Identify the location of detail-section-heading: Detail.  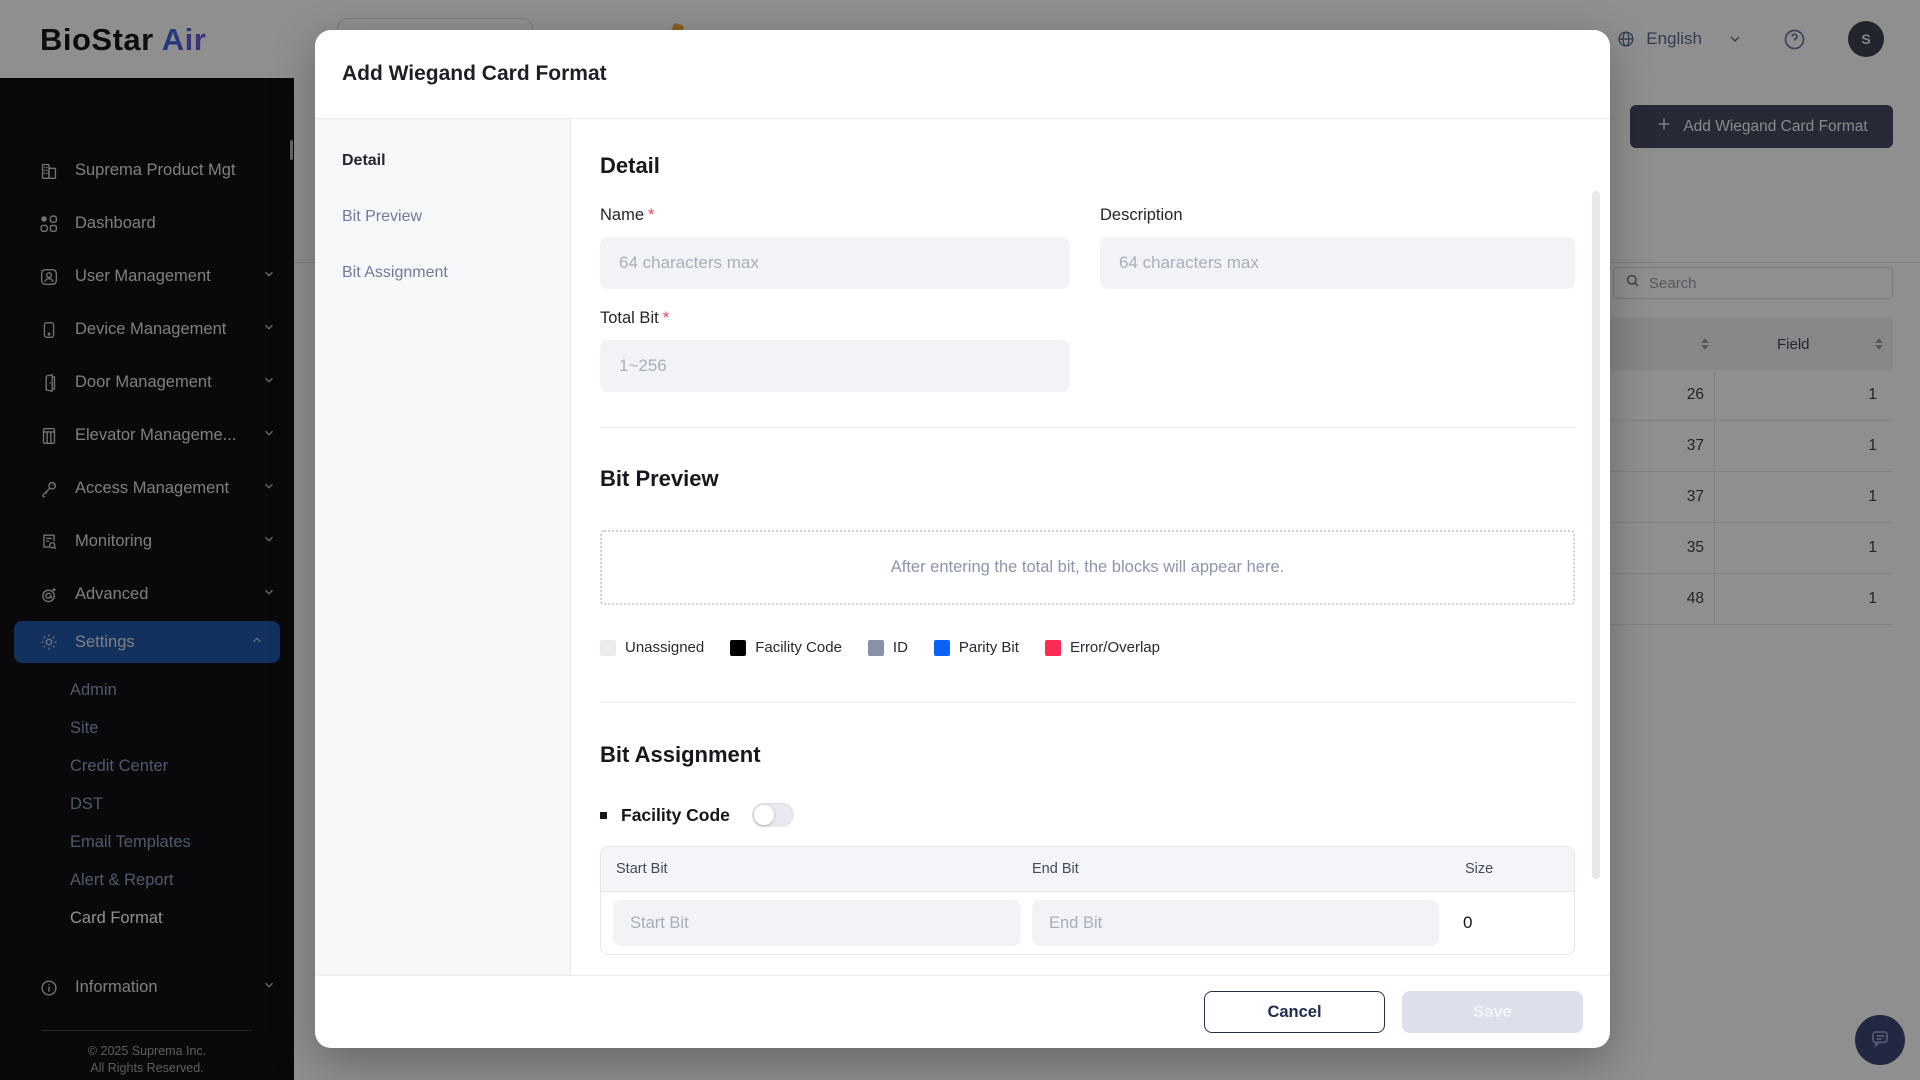
(630, 165).